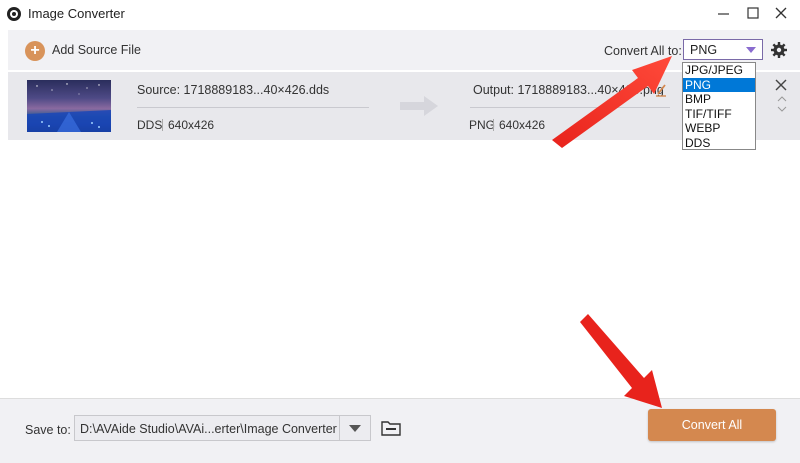 The height and width of the screenshot is (463, 800). I want to click on format-option-bmp: BMP, so click(719, 99).